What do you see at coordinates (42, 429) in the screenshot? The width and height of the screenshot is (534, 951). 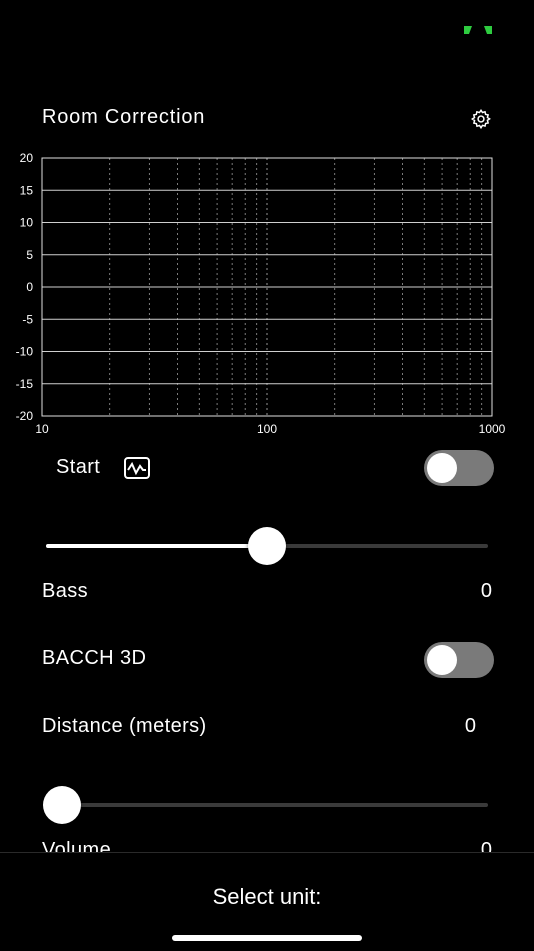 I see `x-tick-label: 10` at bounding box center [42, 429].